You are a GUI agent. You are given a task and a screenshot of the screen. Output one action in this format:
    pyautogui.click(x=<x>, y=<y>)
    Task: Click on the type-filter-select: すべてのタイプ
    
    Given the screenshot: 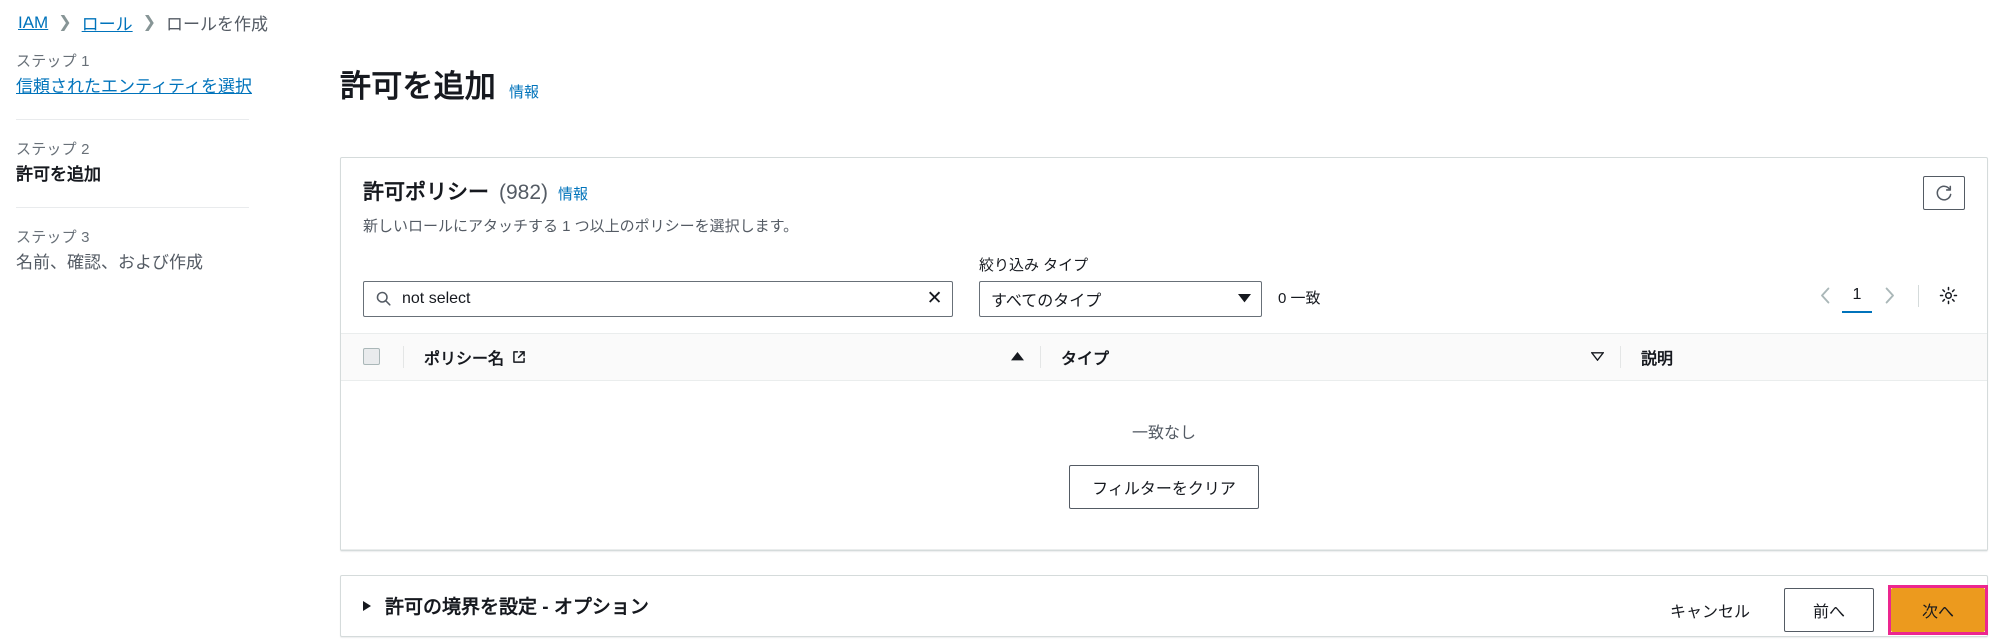 What is the action you would take?
    pyautogui.click(x=1120, y=298)
    